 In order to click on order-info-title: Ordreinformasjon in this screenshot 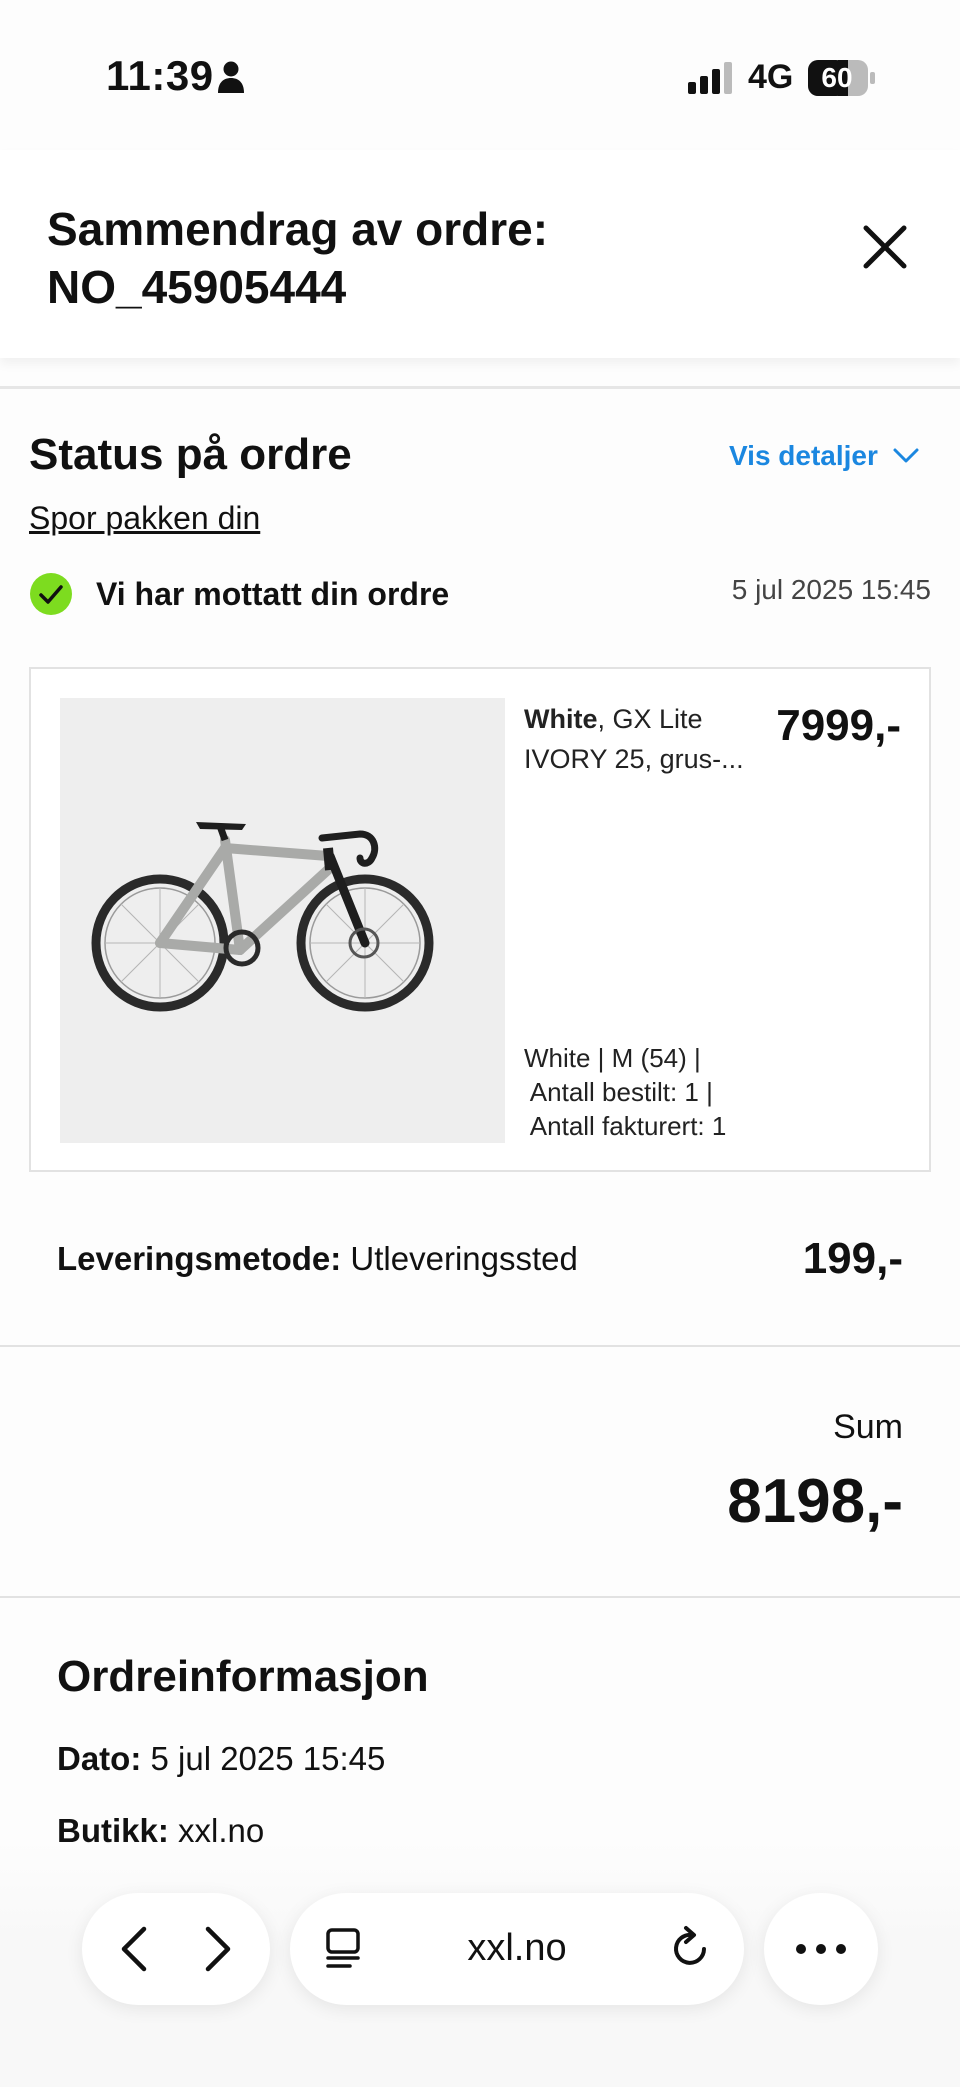, I will do `click(243, 1676)`.